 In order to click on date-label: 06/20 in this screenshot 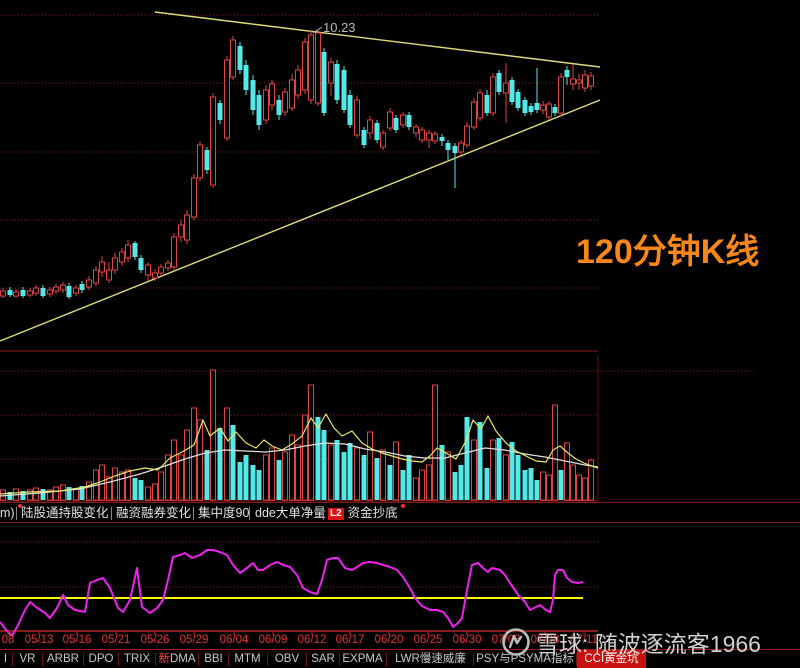, I will do `click(389, 640)`.